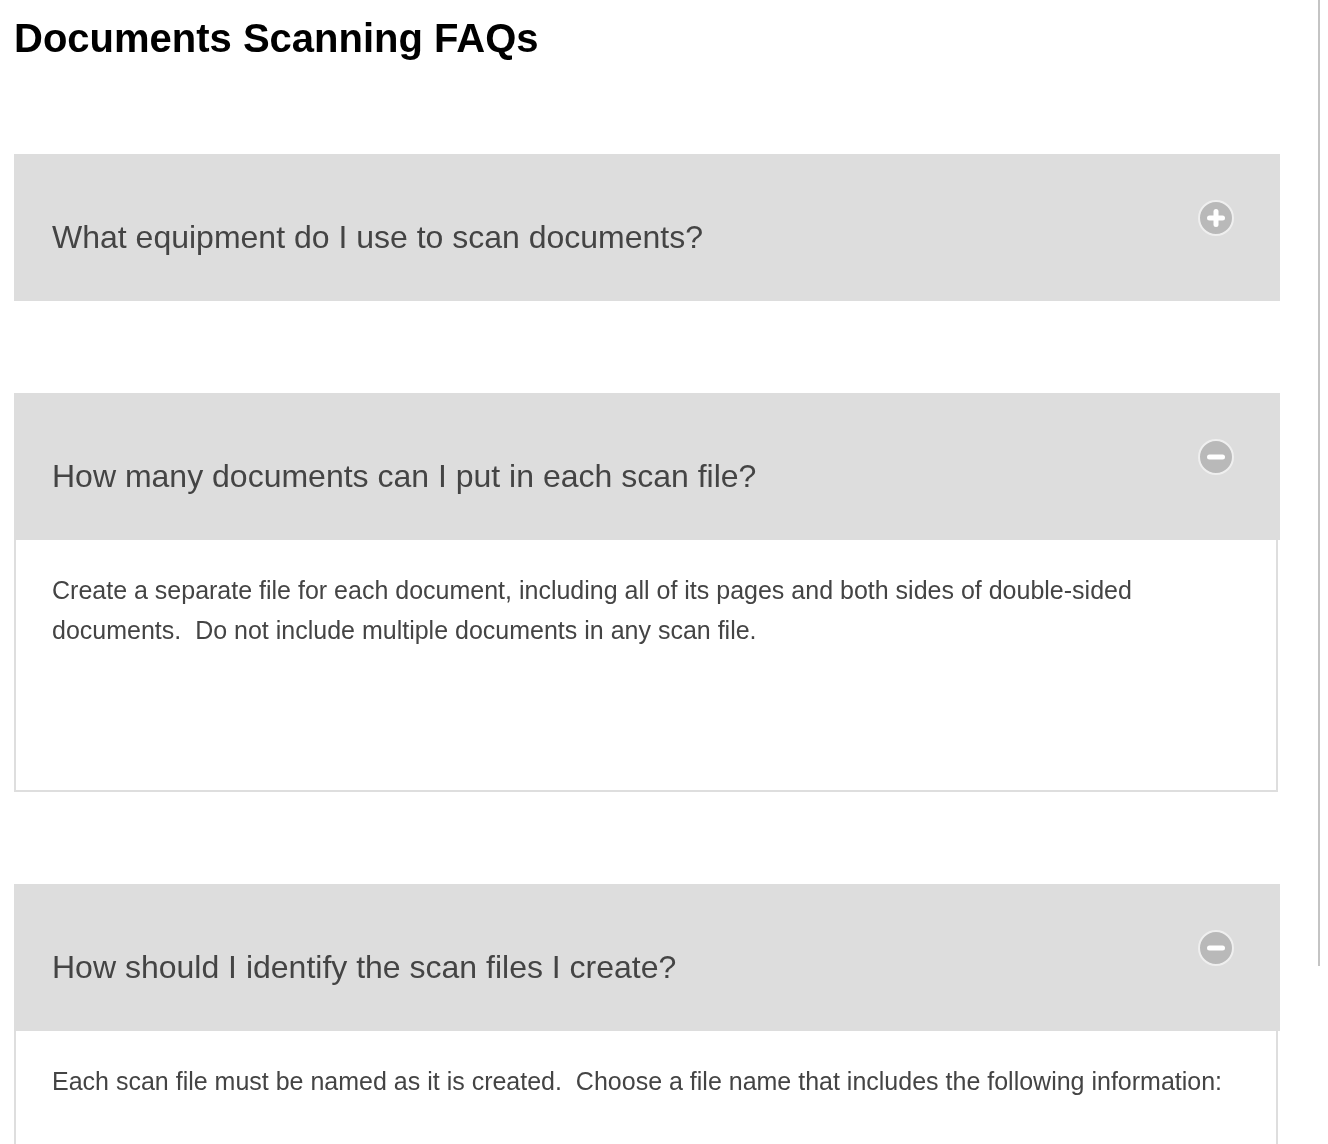 This screenshot has width=1328, height=1144. Describe the element at coordinates (1319, 483) in the screenshot. I see `scrollbar-thumb` at that location.